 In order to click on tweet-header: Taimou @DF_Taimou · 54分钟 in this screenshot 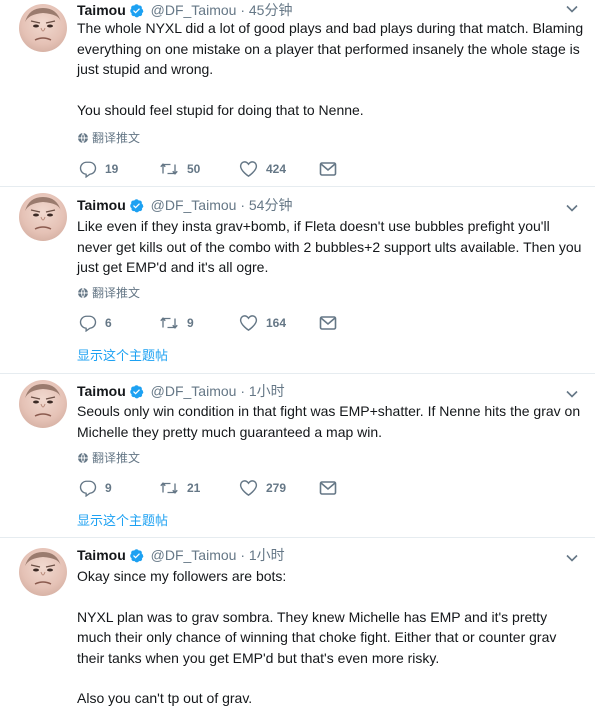, I will do `click(184, 205)`.